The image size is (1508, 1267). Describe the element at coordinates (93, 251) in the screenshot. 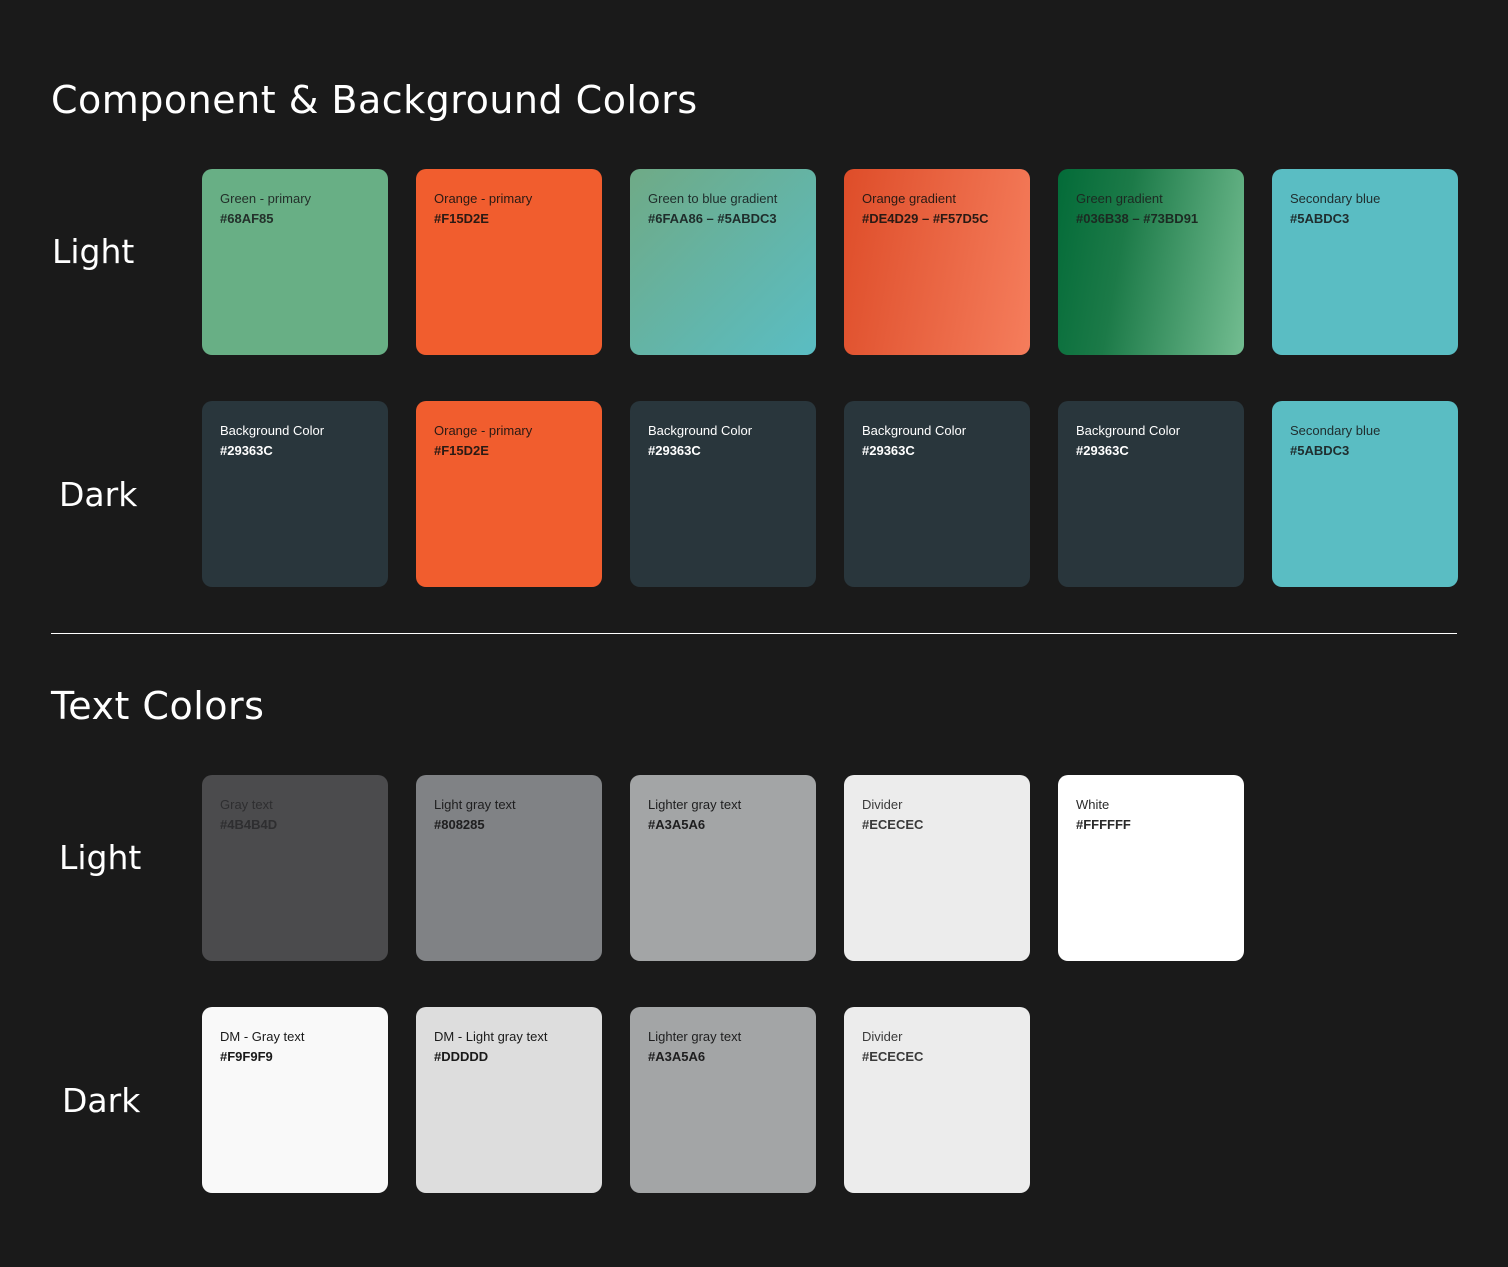

I see `component-light-label: Light` at that location.